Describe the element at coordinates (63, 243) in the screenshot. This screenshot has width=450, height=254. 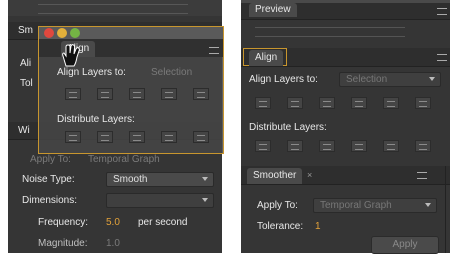
I see `magnitude-label: Magnitude:` at that location.